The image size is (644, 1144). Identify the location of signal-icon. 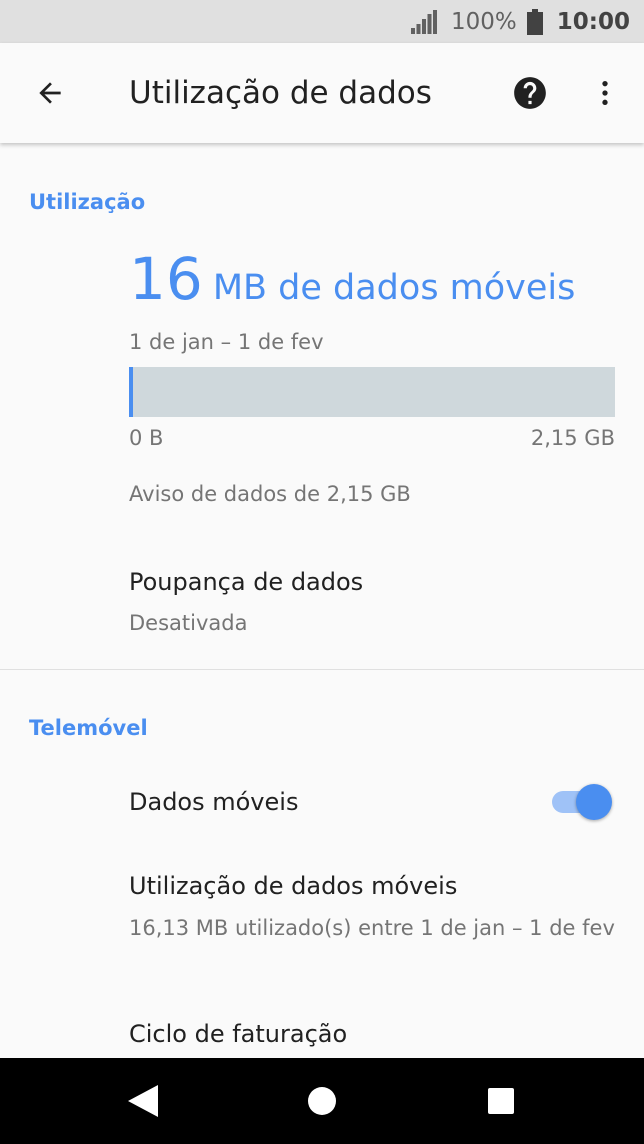
(424, 21).